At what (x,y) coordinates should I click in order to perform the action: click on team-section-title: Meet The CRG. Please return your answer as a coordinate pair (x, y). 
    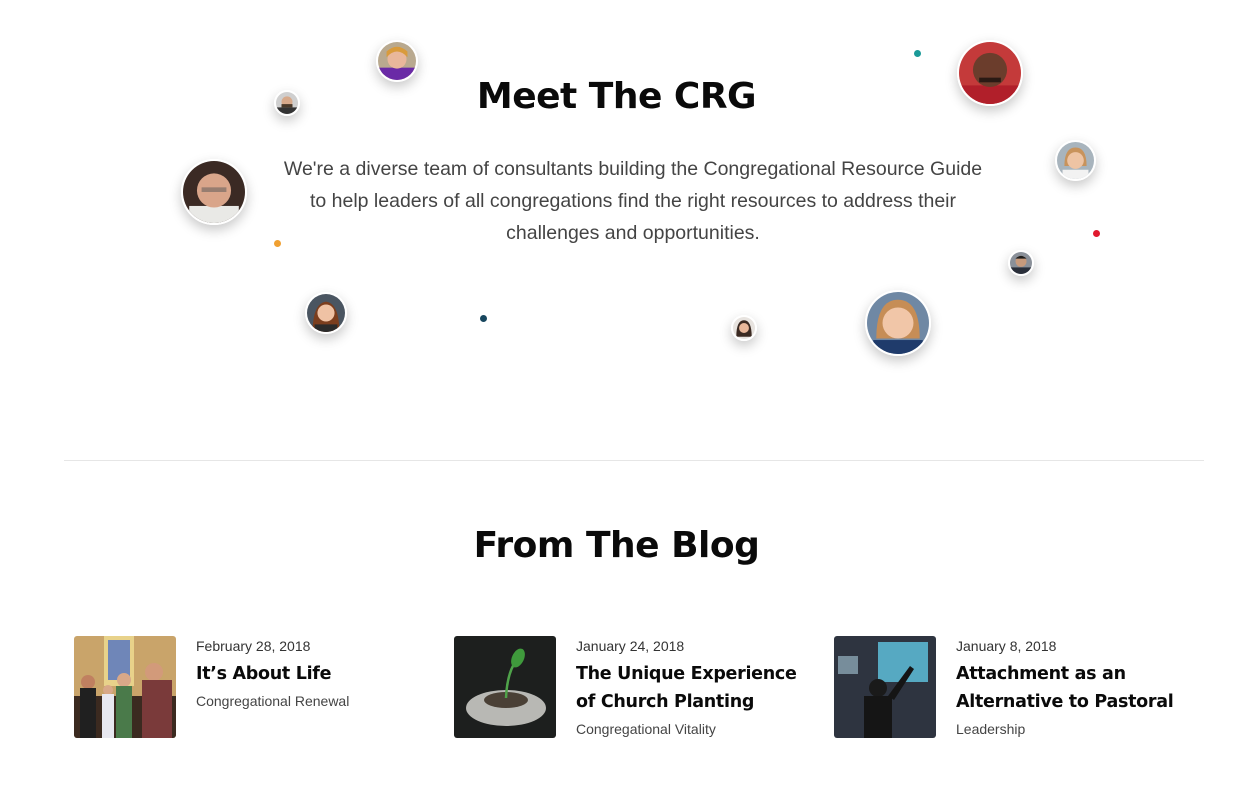
    Looking at the image, I should click on (616, 96).